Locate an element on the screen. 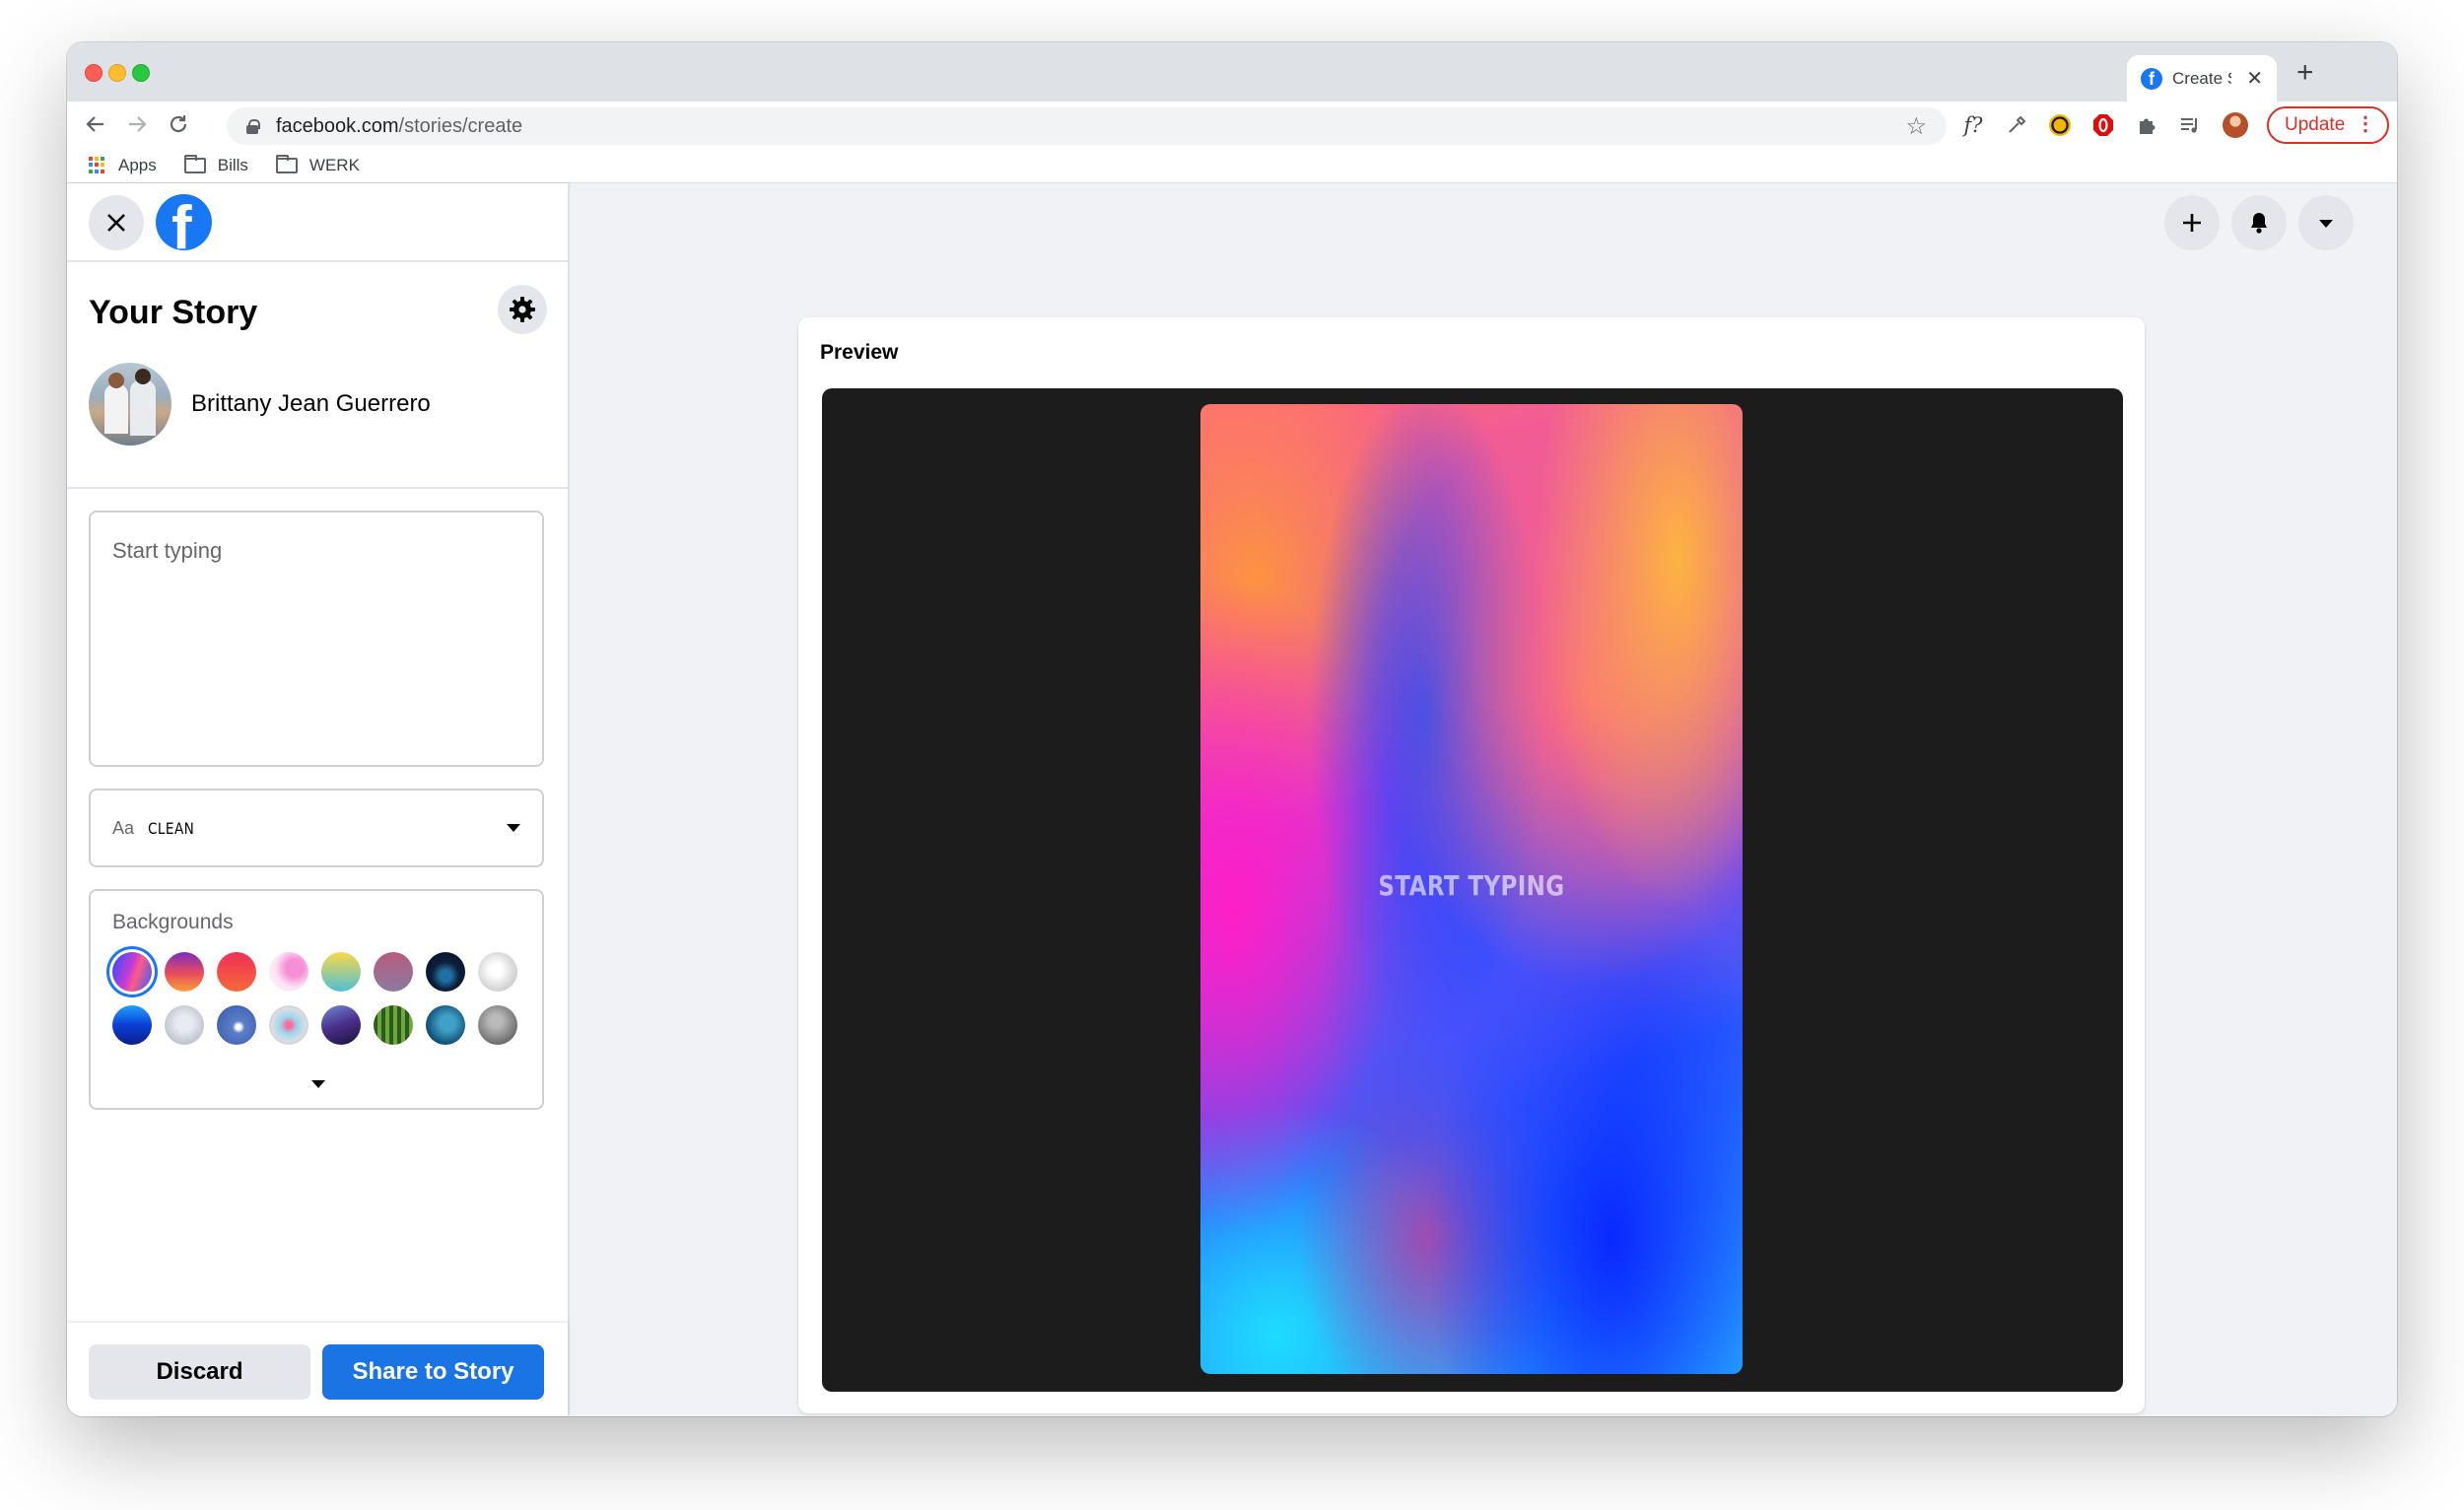 The width and height of the screenshot is (2464, 1510). bookmark-bills: Bills is located at coordinates (215, 164).